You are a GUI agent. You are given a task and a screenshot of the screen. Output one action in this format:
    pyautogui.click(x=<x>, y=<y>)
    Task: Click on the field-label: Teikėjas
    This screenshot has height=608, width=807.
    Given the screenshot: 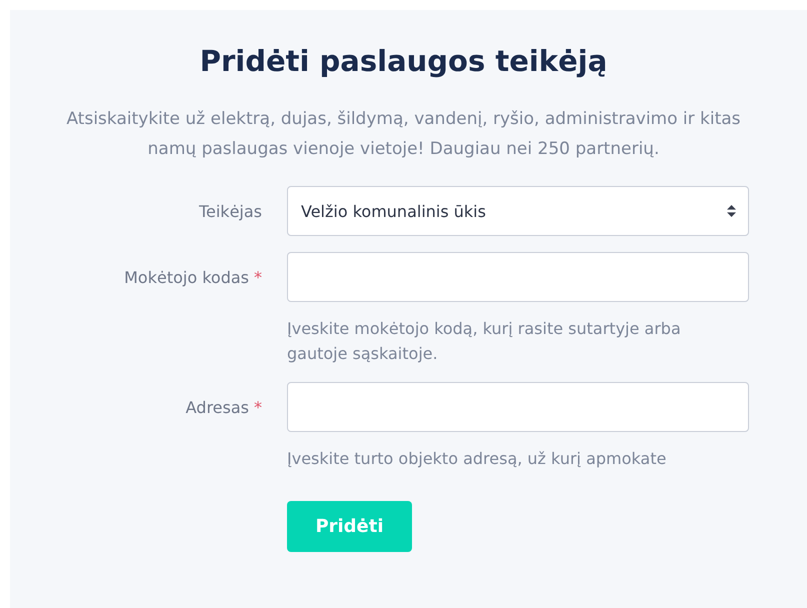 What is the action you would take?
    pyautogui.click(x=230, y=211)
    